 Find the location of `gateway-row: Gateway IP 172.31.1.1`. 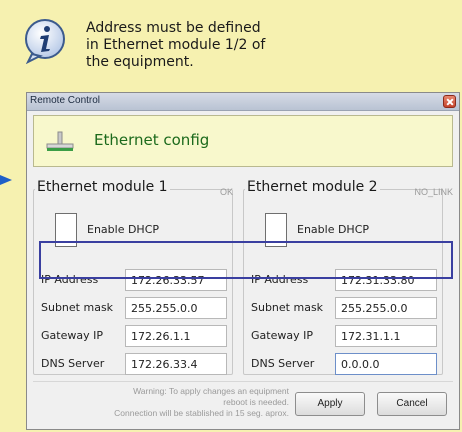

gateway-row: Gateway IP 172.31.1.1 is located at coordinates (344, 336).